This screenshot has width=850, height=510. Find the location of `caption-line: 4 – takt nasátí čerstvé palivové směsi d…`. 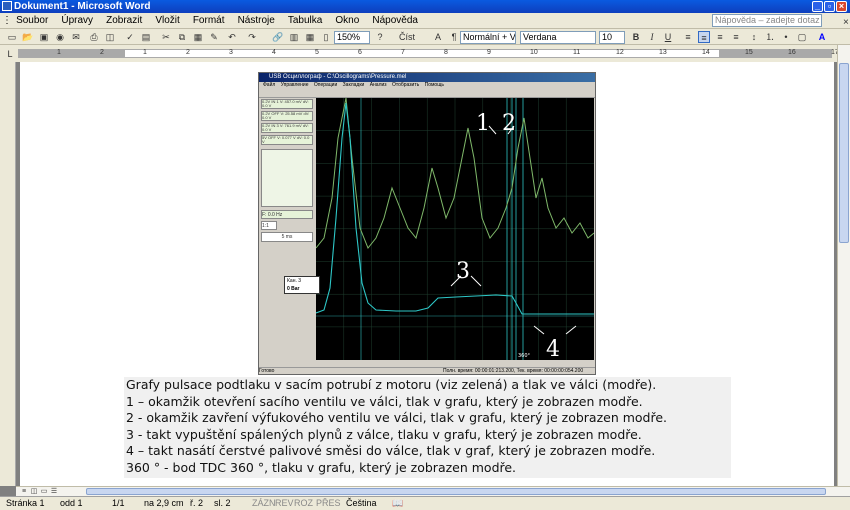

caption-line: 4 – takt nasátí čerstvé palivové směsi d… is located at coordinates (391, 451).